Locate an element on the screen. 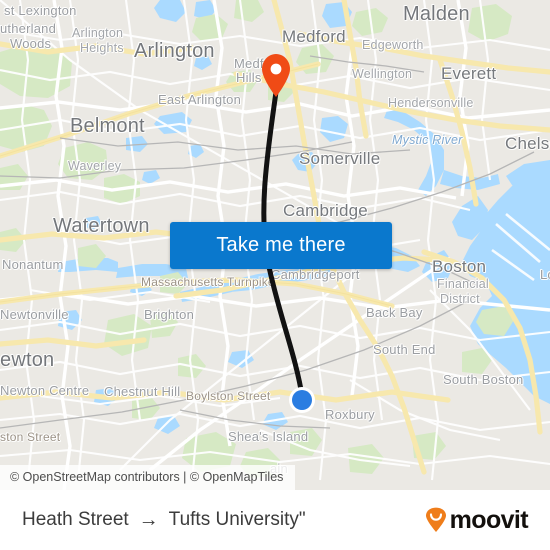  trip-summary: Heath Street → Tufts University" is located at coordinates (164, 520).